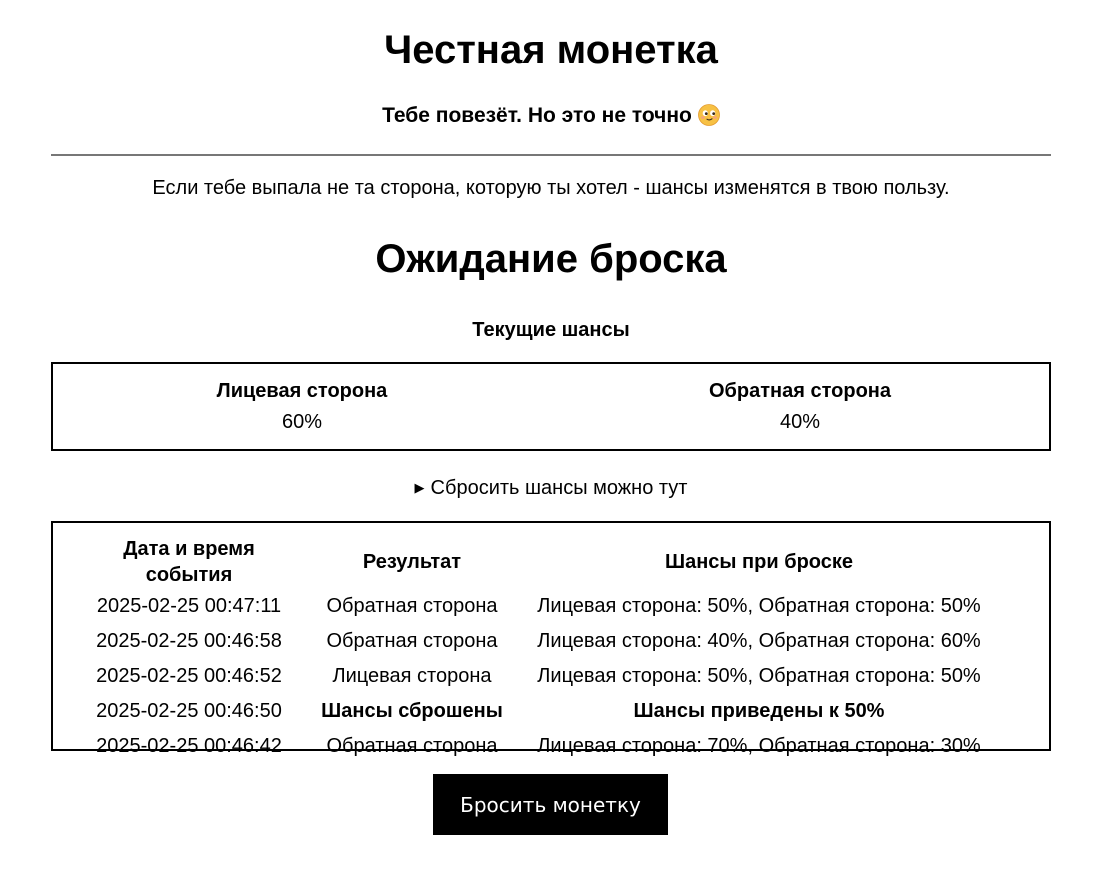  What do you see at coordinates (800, 406) in the screenshot?
I see `tails-odds: Обратная сторона 40%` at bounding box center [800, 406].